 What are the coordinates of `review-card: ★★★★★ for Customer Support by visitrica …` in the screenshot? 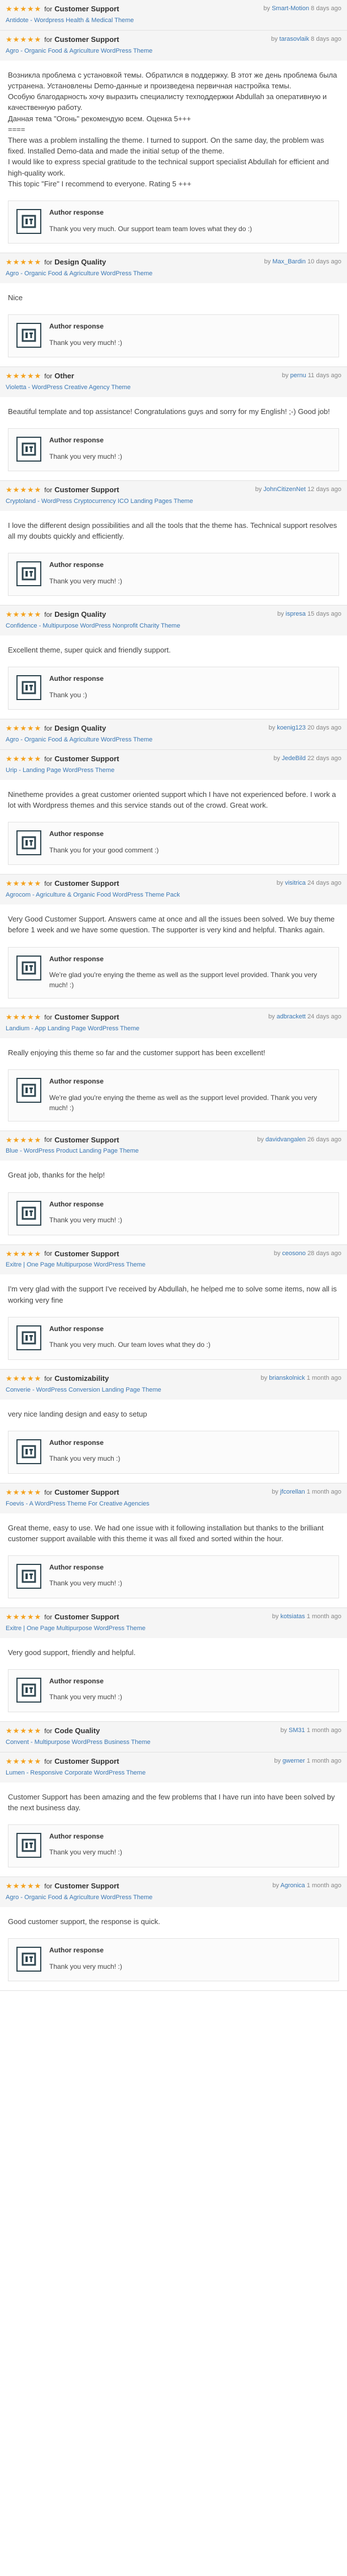 It's located at (173, 942).